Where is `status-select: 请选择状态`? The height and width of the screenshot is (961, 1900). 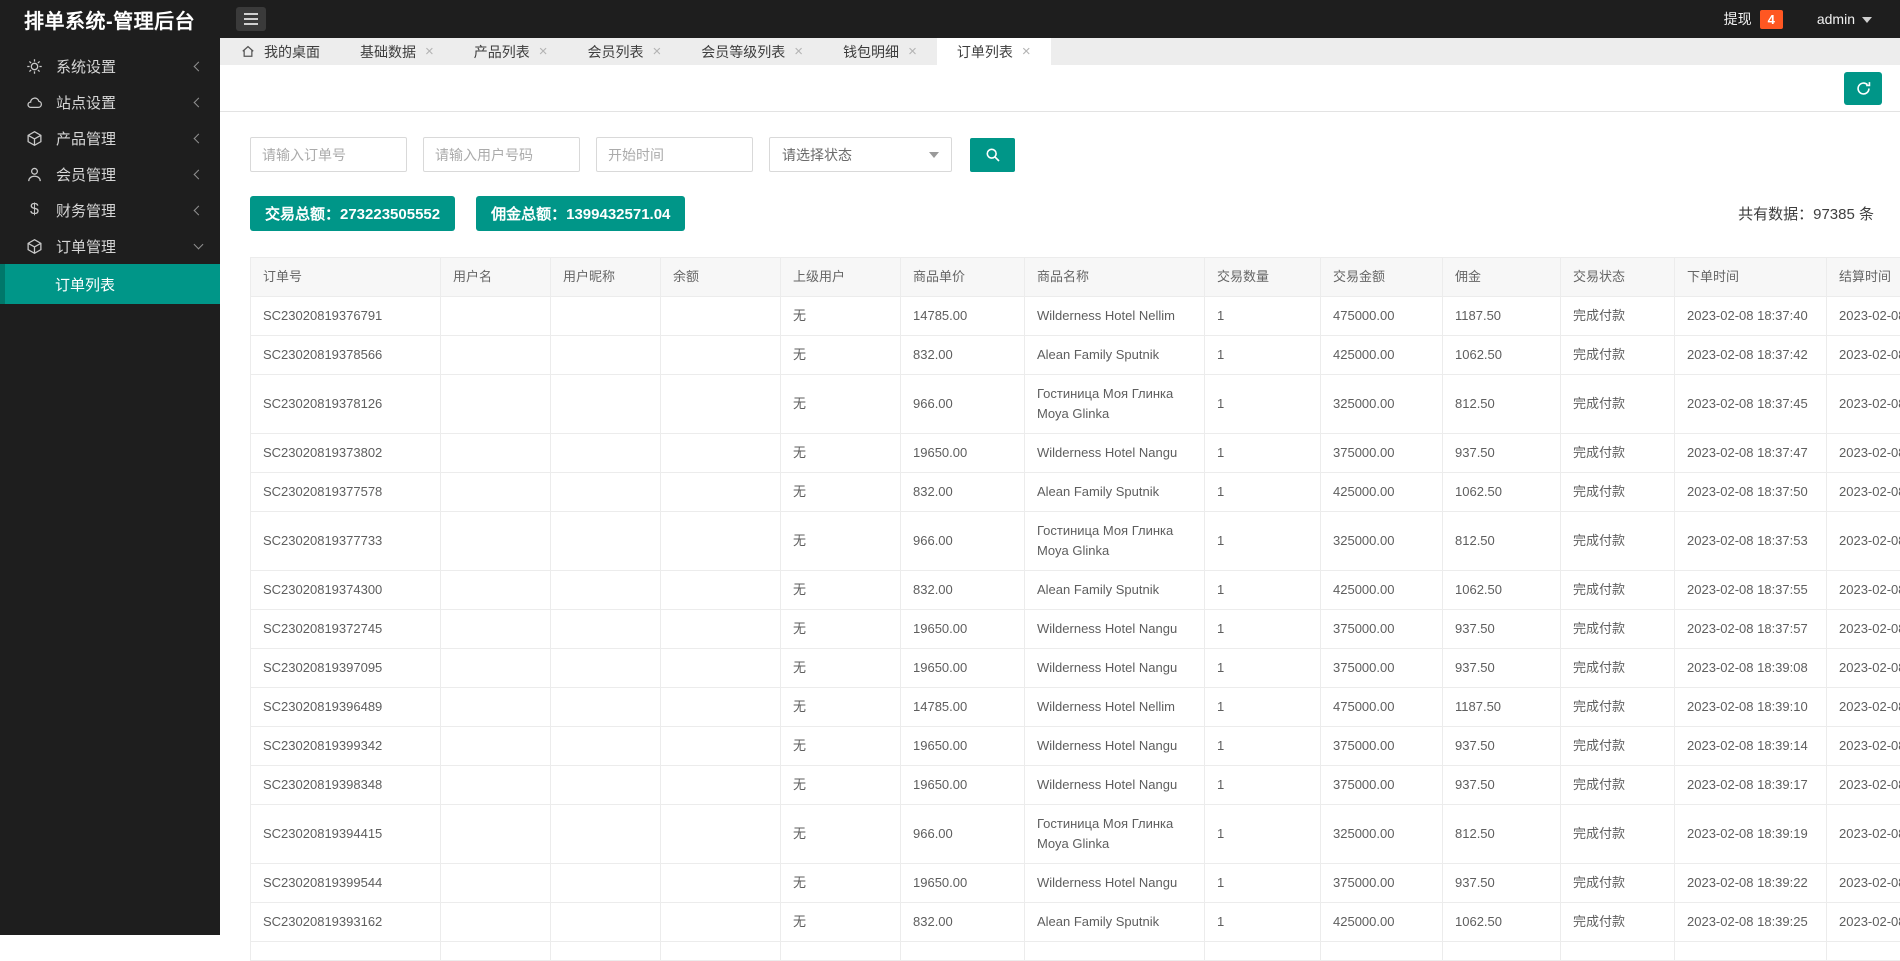
status-select: 请选择状态 is located at coordinates (860, 154).